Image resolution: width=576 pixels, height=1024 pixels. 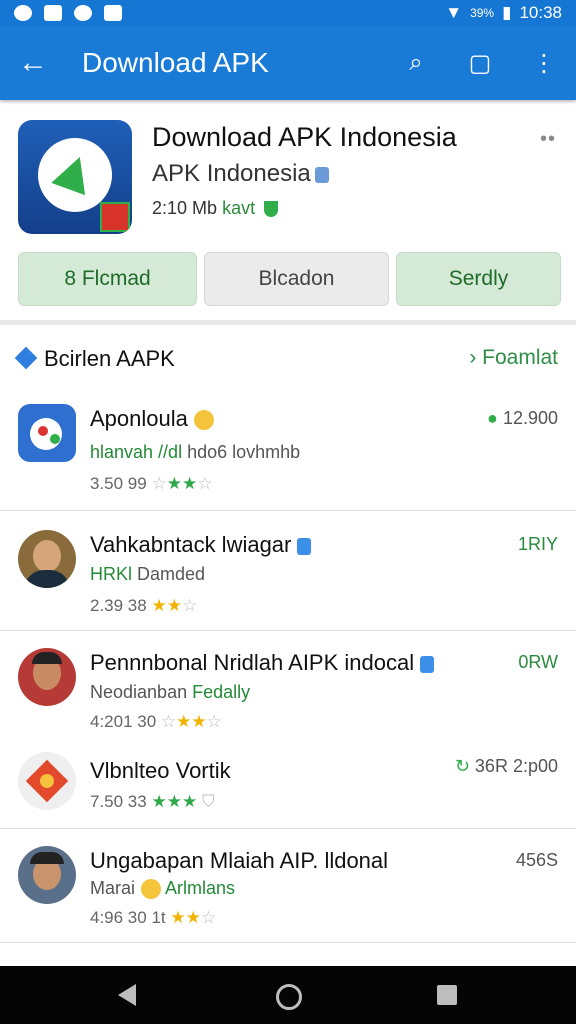 What do you see at coordinates (288, 13) in the screenshot?
I see `status-bar: ▼ 39% ▮ 10:38` at bounding box center [288, 13].